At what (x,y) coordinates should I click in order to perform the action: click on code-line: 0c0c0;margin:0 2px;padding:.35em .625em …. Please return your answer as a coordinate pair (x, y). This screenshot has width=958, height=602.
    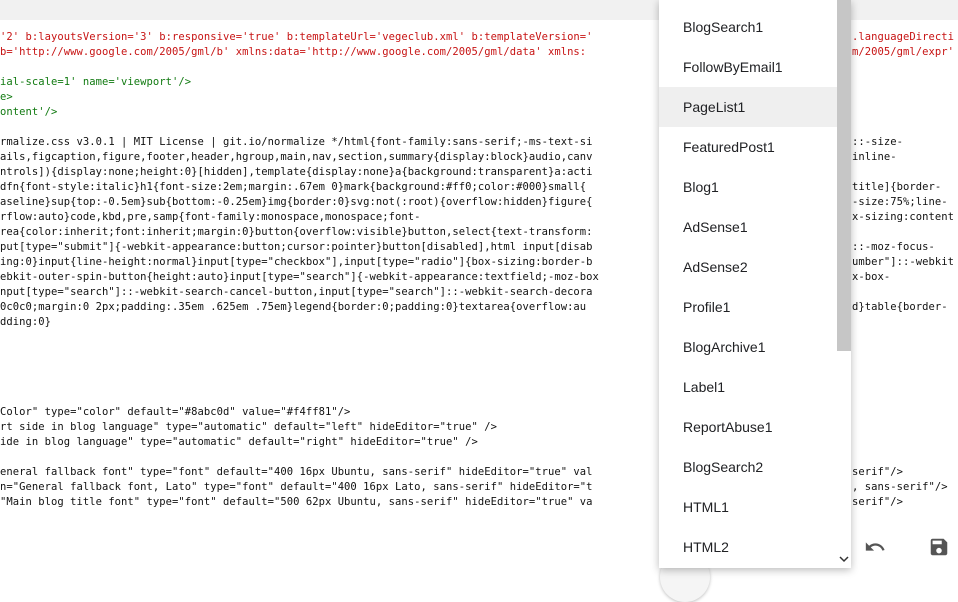
    Looking at the image, I should click on (293, 307).